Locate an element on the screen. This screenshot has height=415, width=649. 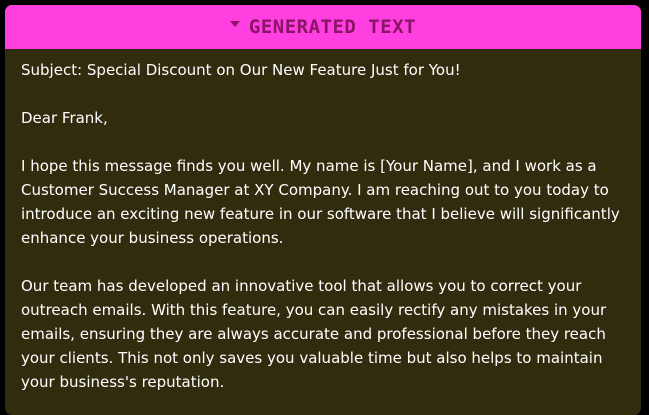
caret-down-icon is located at coordinates (234, 24).